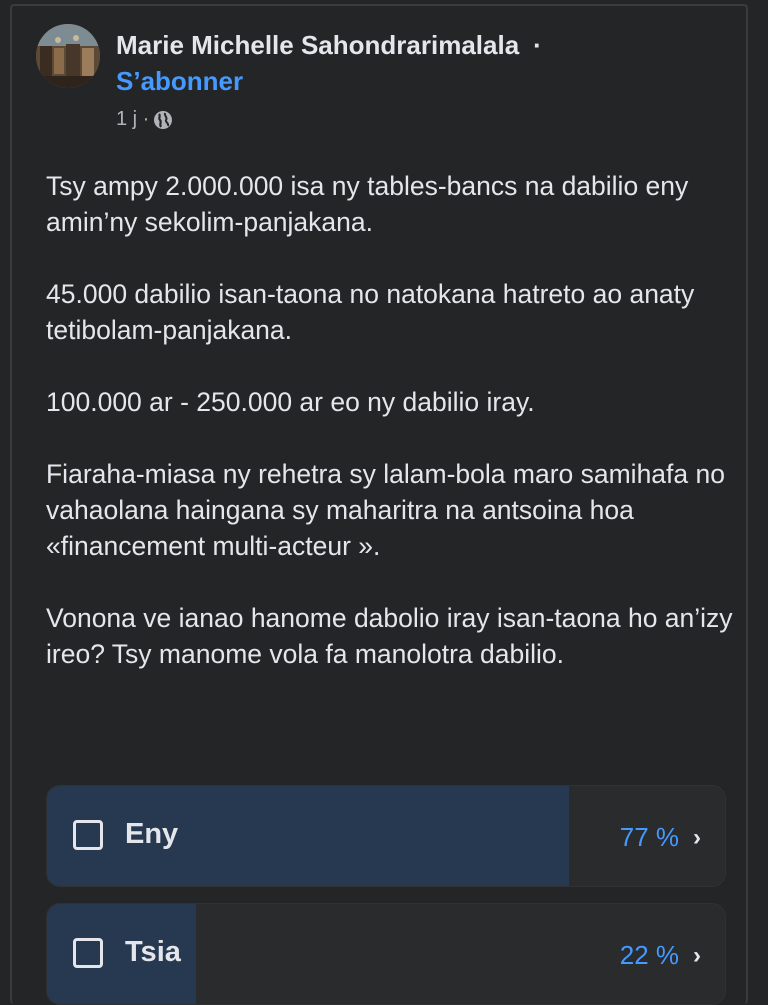 The height and width of the screenshot is (1005, 768). I want to click on post-time: 1 j ·, so click(132, 119).